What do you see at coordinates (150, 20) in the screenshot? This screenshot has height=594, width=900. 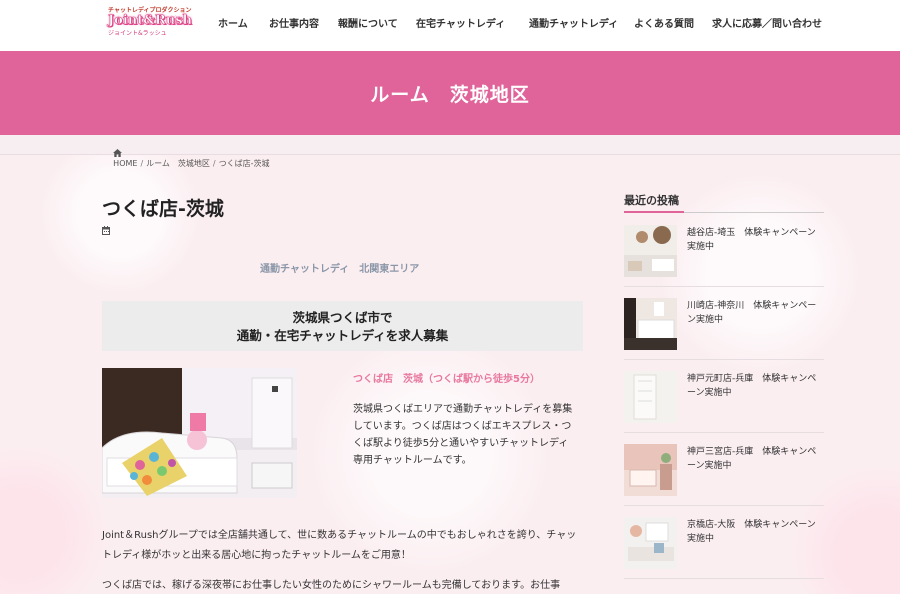 I see `logo-wordmark: Joint&Rush` at bounding box center [150, 20].